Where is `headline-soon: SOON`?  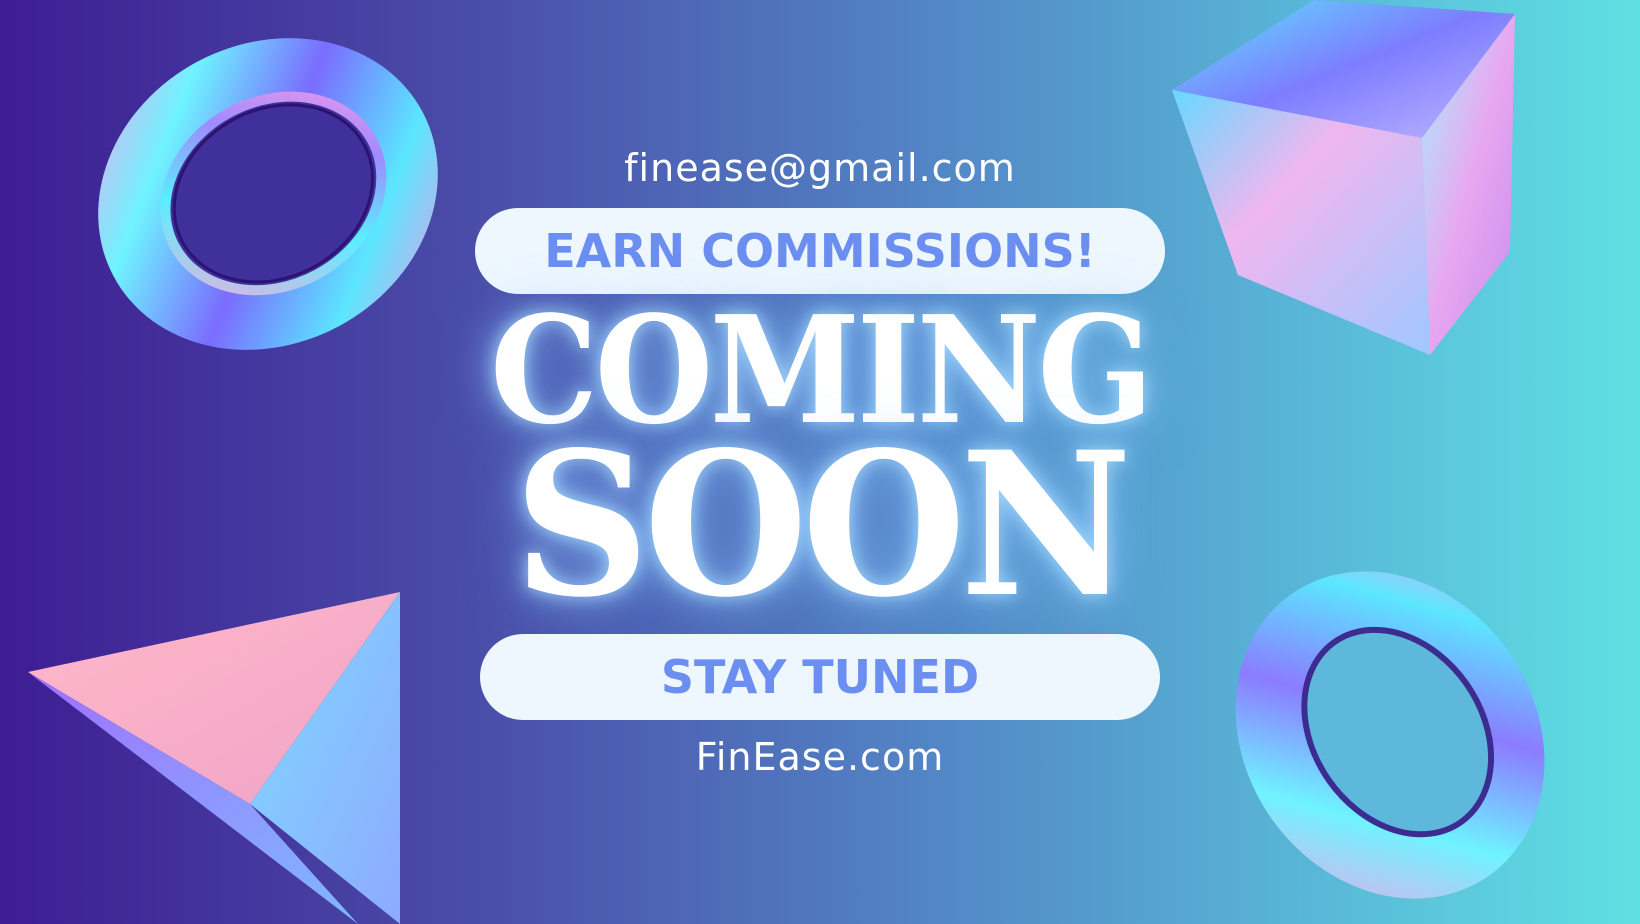
headline-soon: SOON is located at coordinates (822, 524).